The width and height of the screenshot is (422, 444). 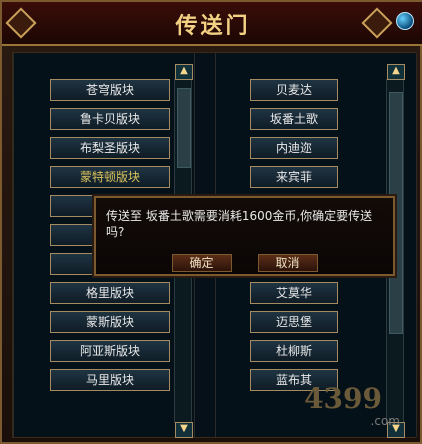 What do you see at coordinates (294, 148) in the screenshot?
I see `right-item-2: 内迪迩` at bounding box center [294, 148].